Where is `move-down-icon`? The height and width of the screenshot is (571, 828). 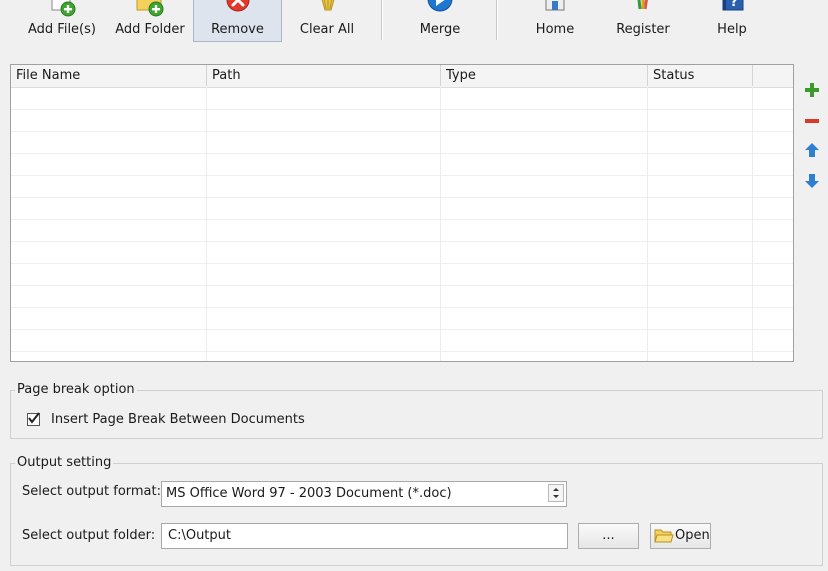
move-down-icon is located at coordinates (812, 181).